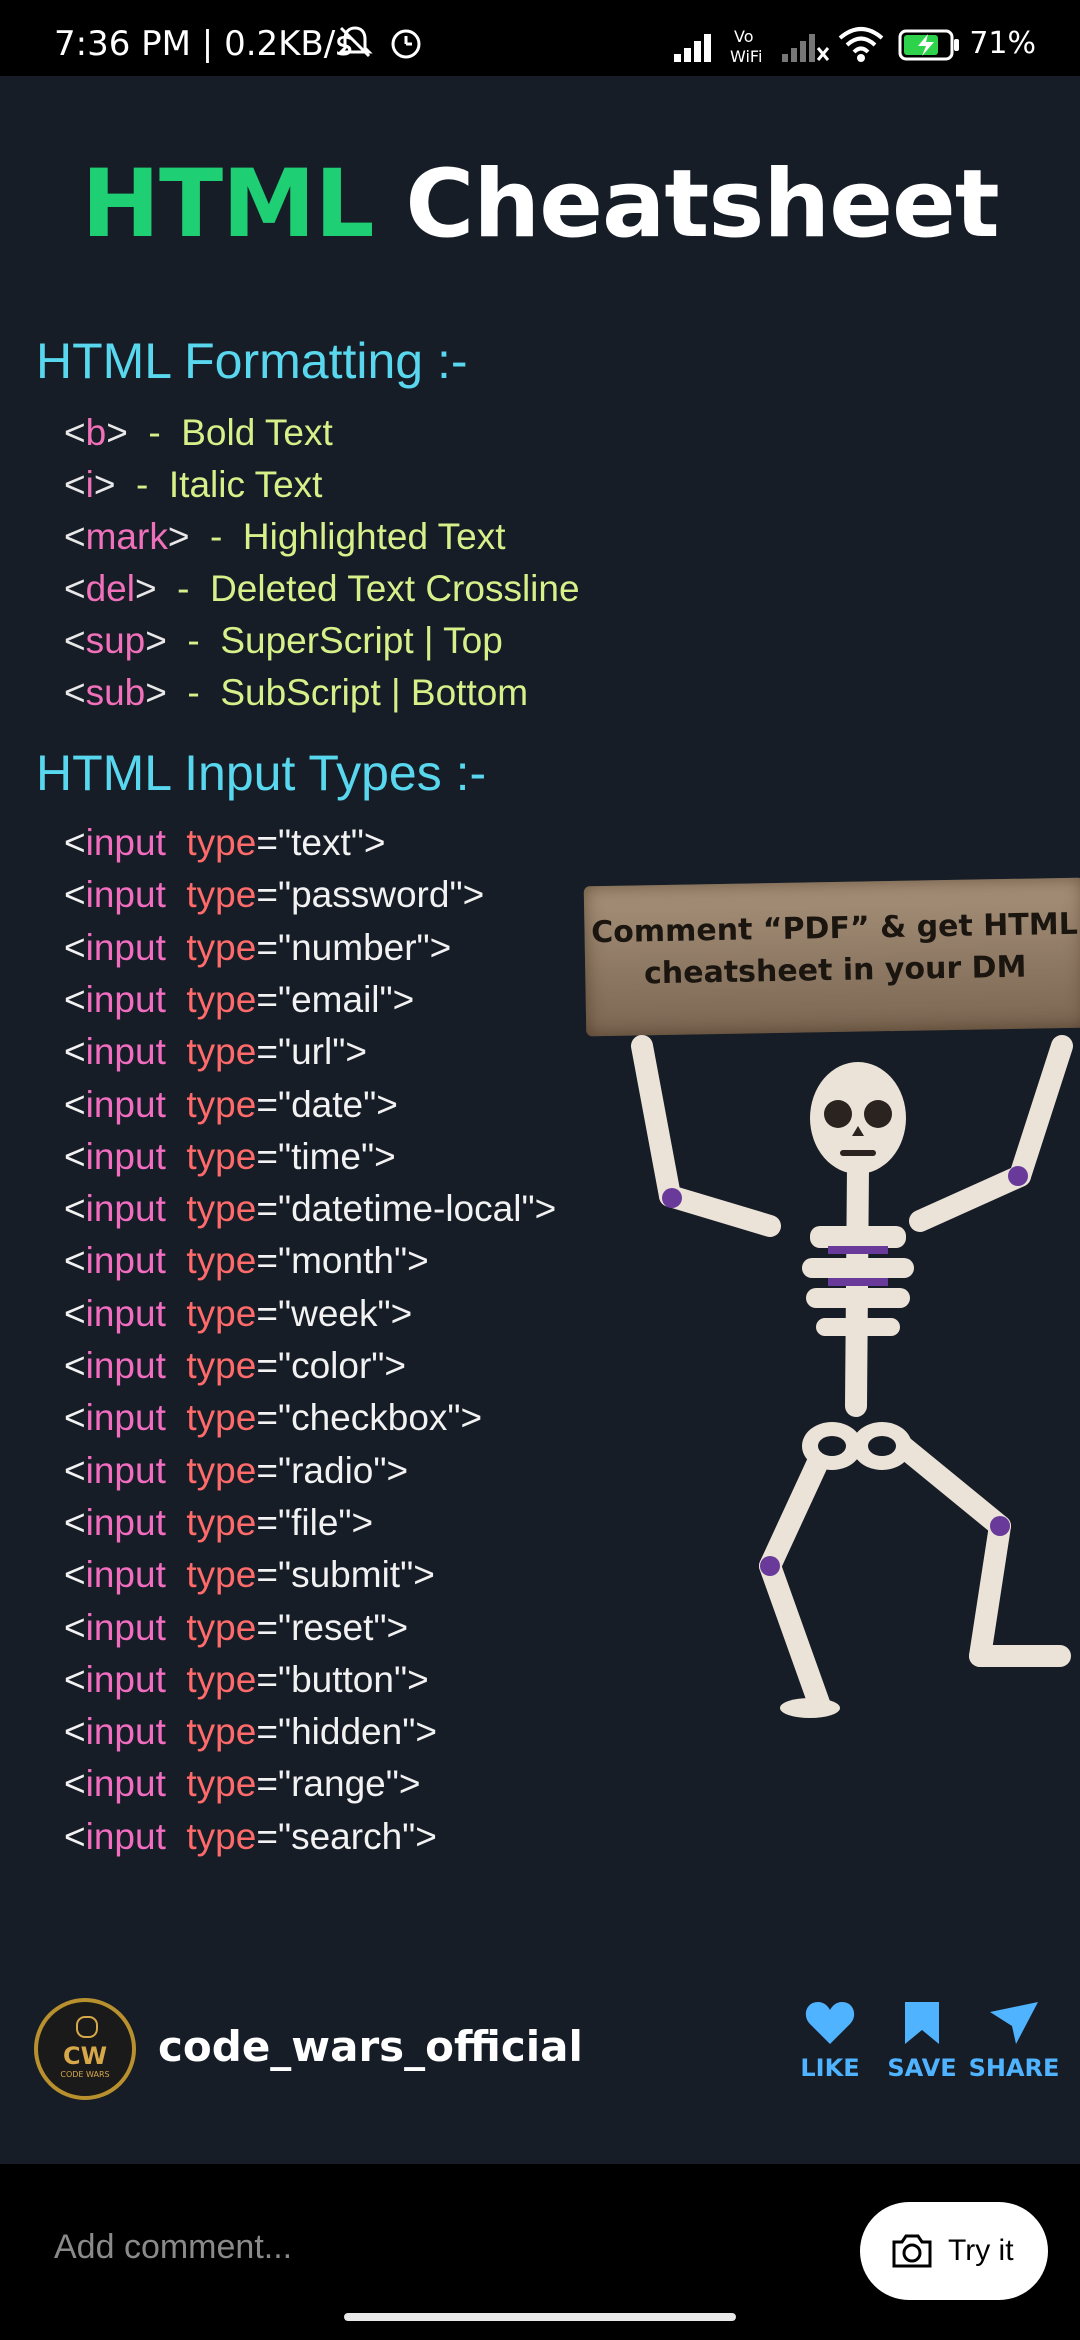 The image size is (1080, 2340). I want to click on formatting-row: <i> - Italic Text, so click(193, 484).